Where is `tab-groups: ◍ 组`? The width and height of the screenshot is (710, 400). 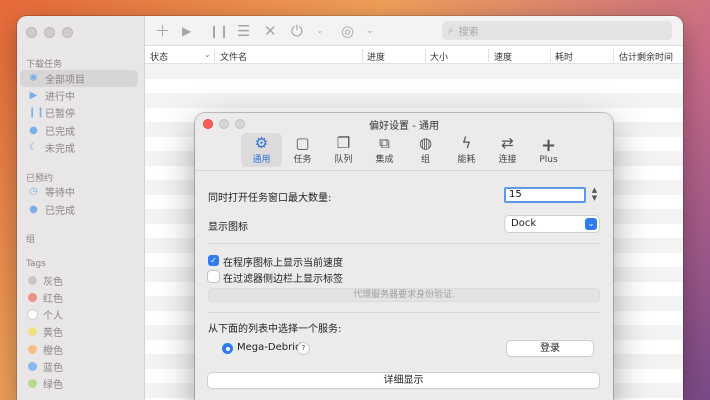 tab-groups: ◍ 组 is located at coordinates (425, 150).